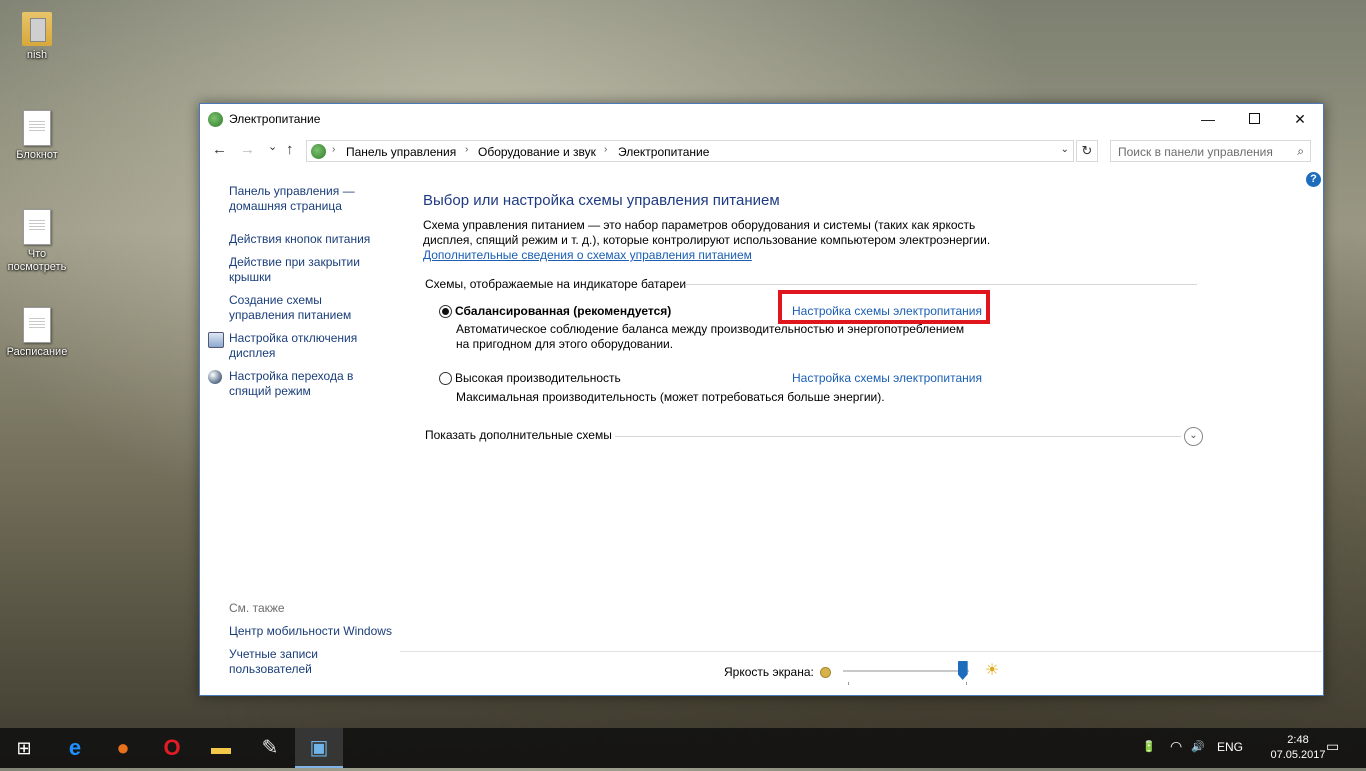 This screenshot has width=1366, height=771. I want to click on opera-icon: O, so click(172, 747).